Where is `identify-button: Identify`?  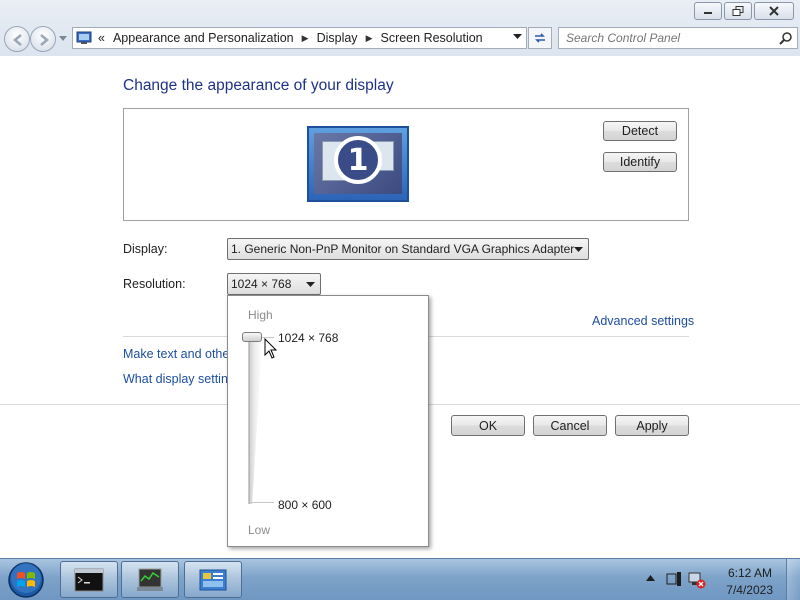 identify-button: Identify is located at coordinates (640, 162).